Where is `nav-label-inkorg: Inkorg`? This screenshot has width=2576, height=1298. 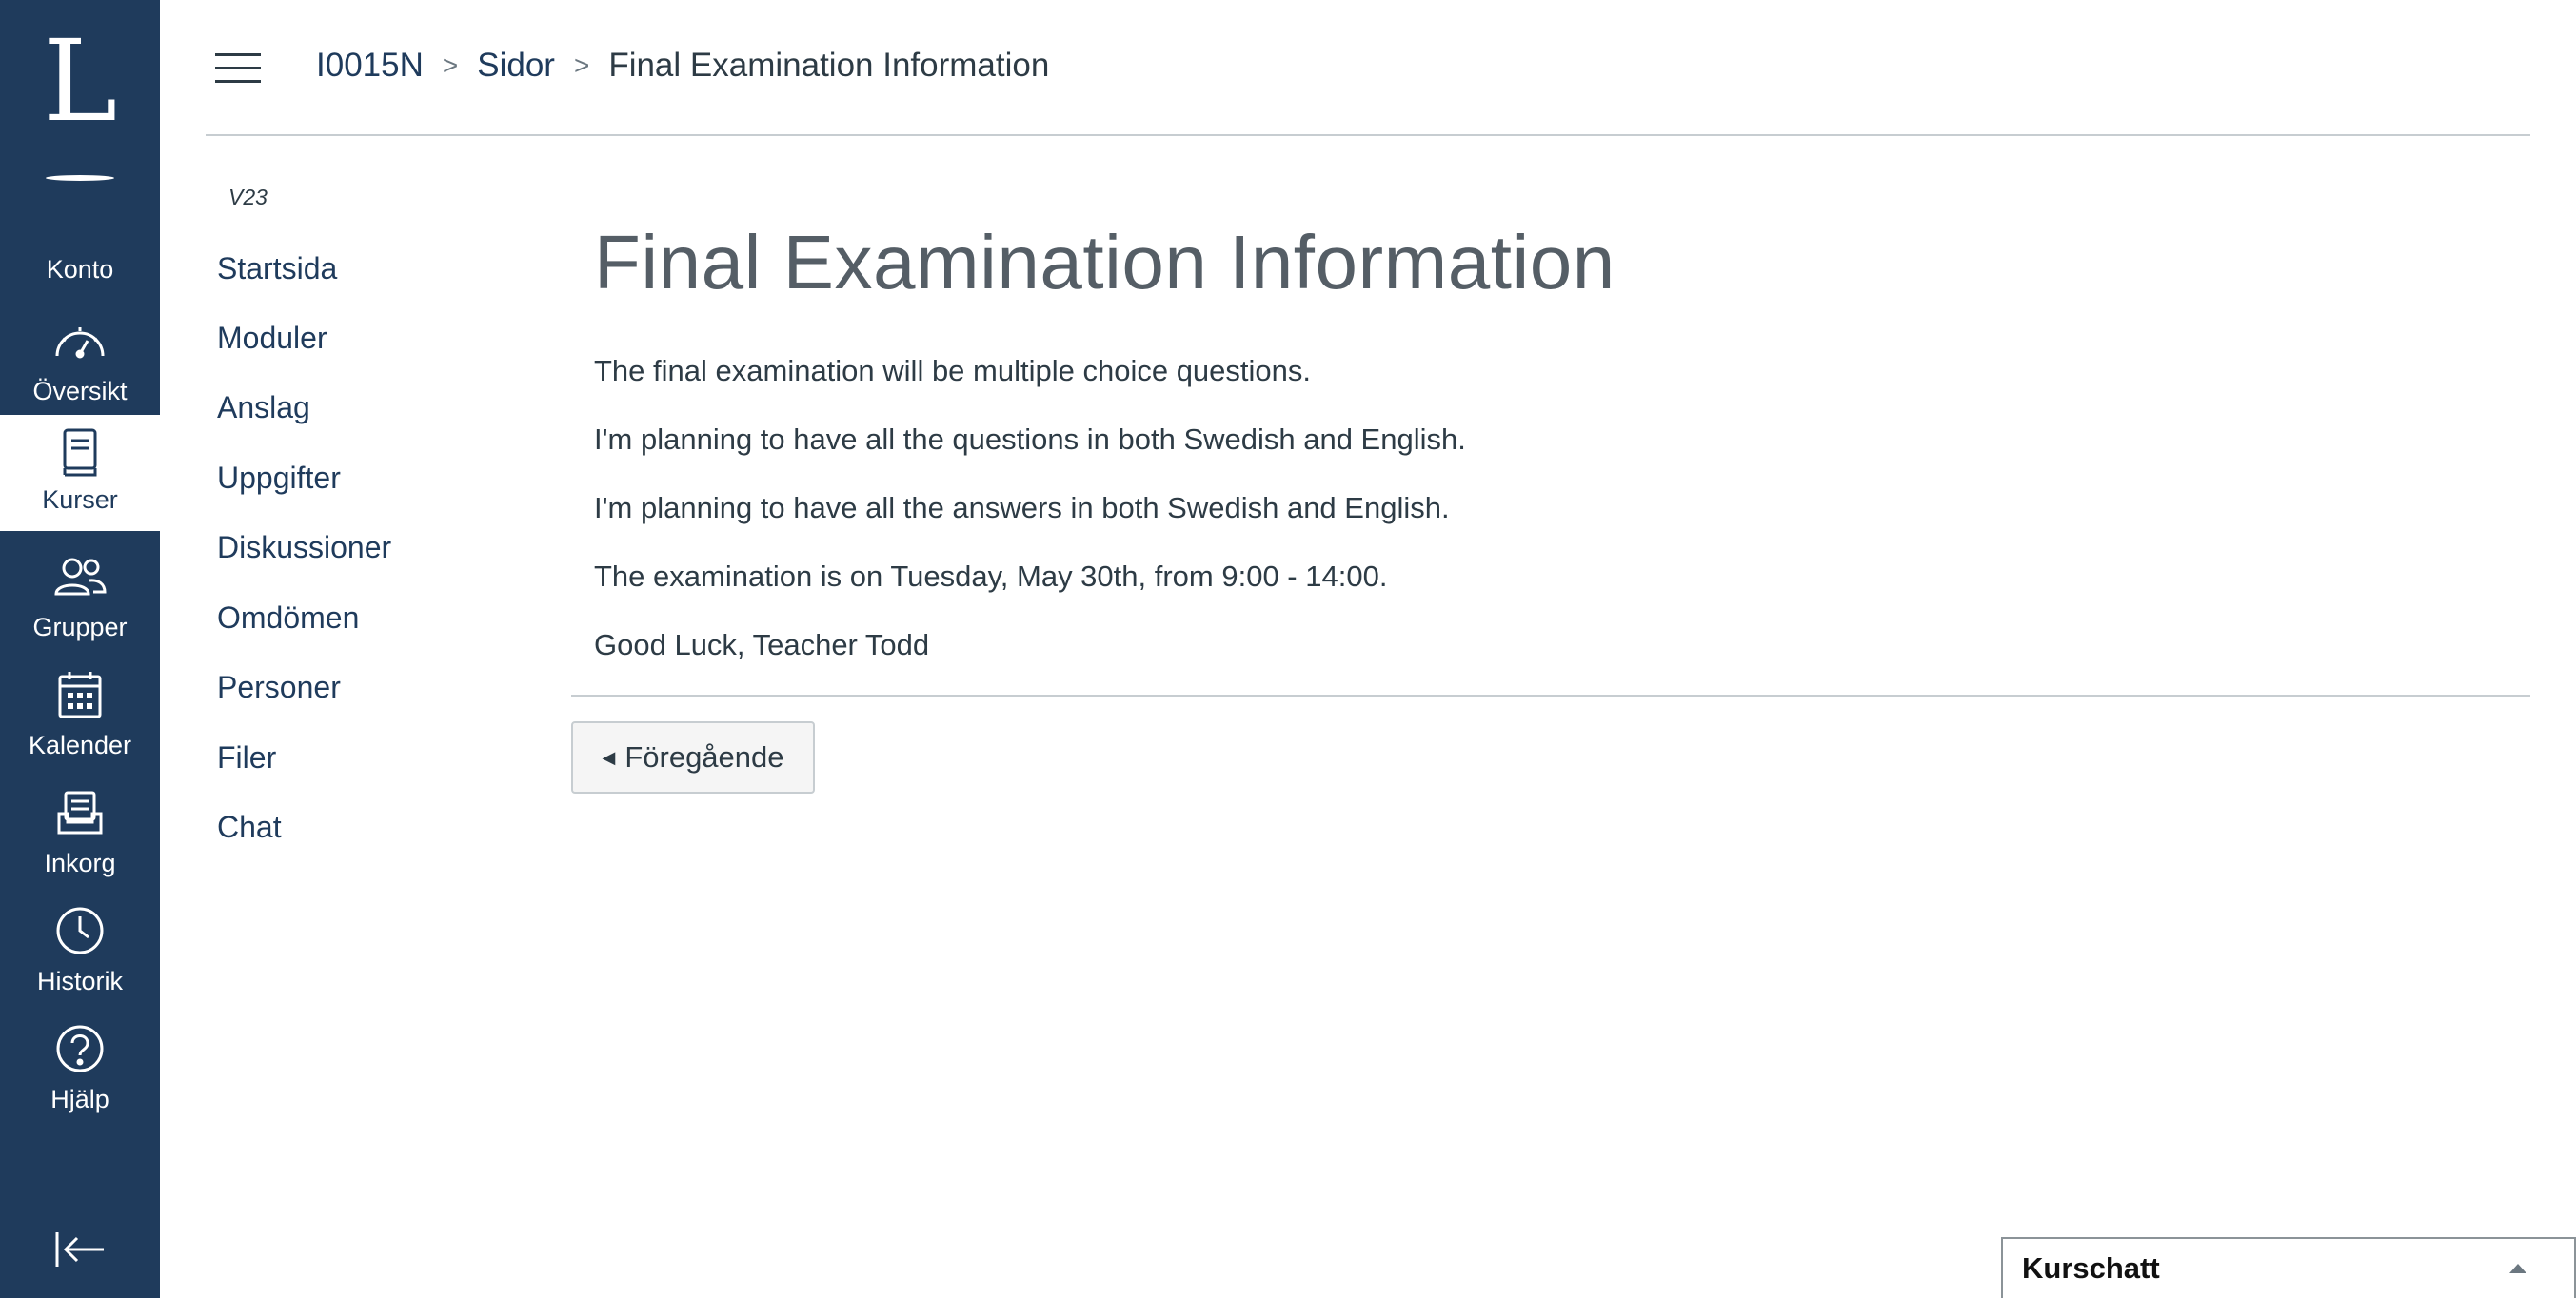
nav-label-inkorg: Inkorg is located at coordinates (80, 863).